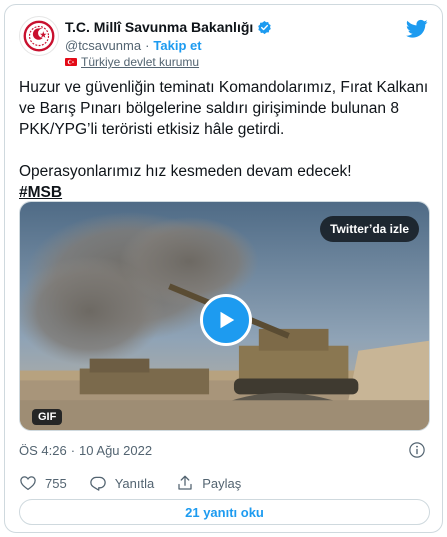 This screenshot has height=537, width=447. Describe the element at coordinates (185, 482) in the screenshot. I see `share-icon` at that location.